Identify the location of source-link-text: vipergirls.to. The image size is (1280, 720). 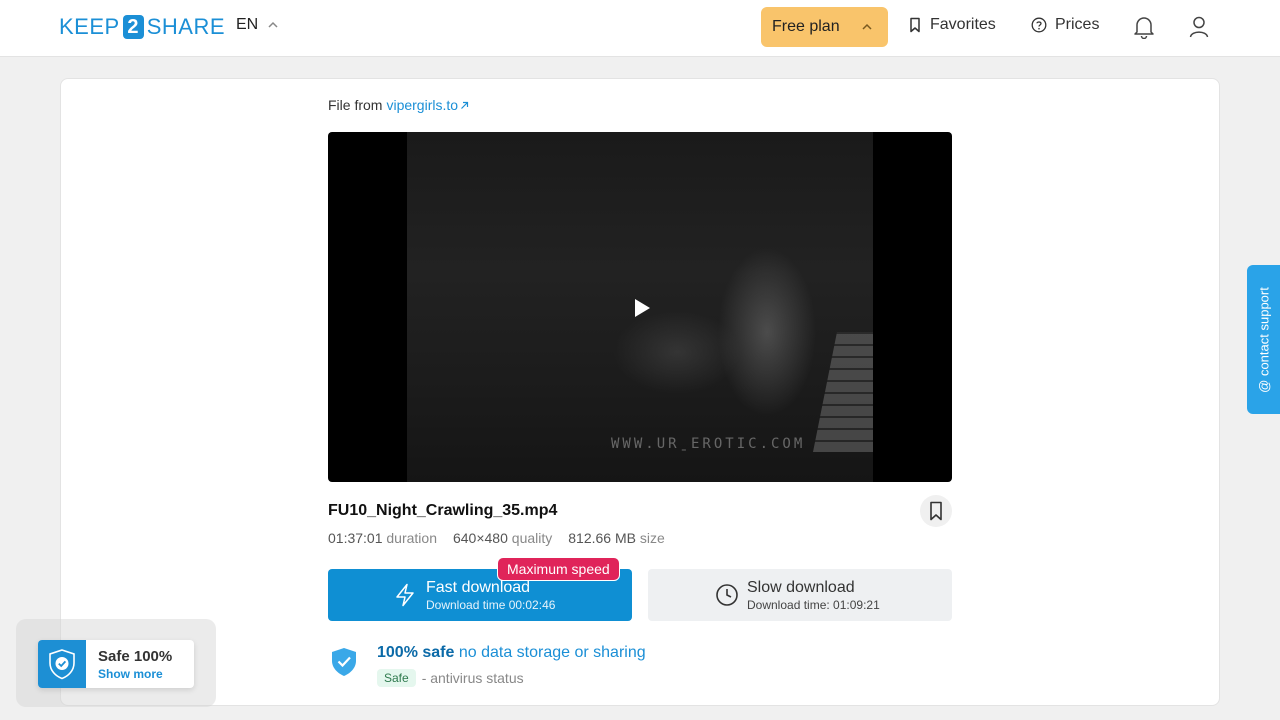
(422, 105).